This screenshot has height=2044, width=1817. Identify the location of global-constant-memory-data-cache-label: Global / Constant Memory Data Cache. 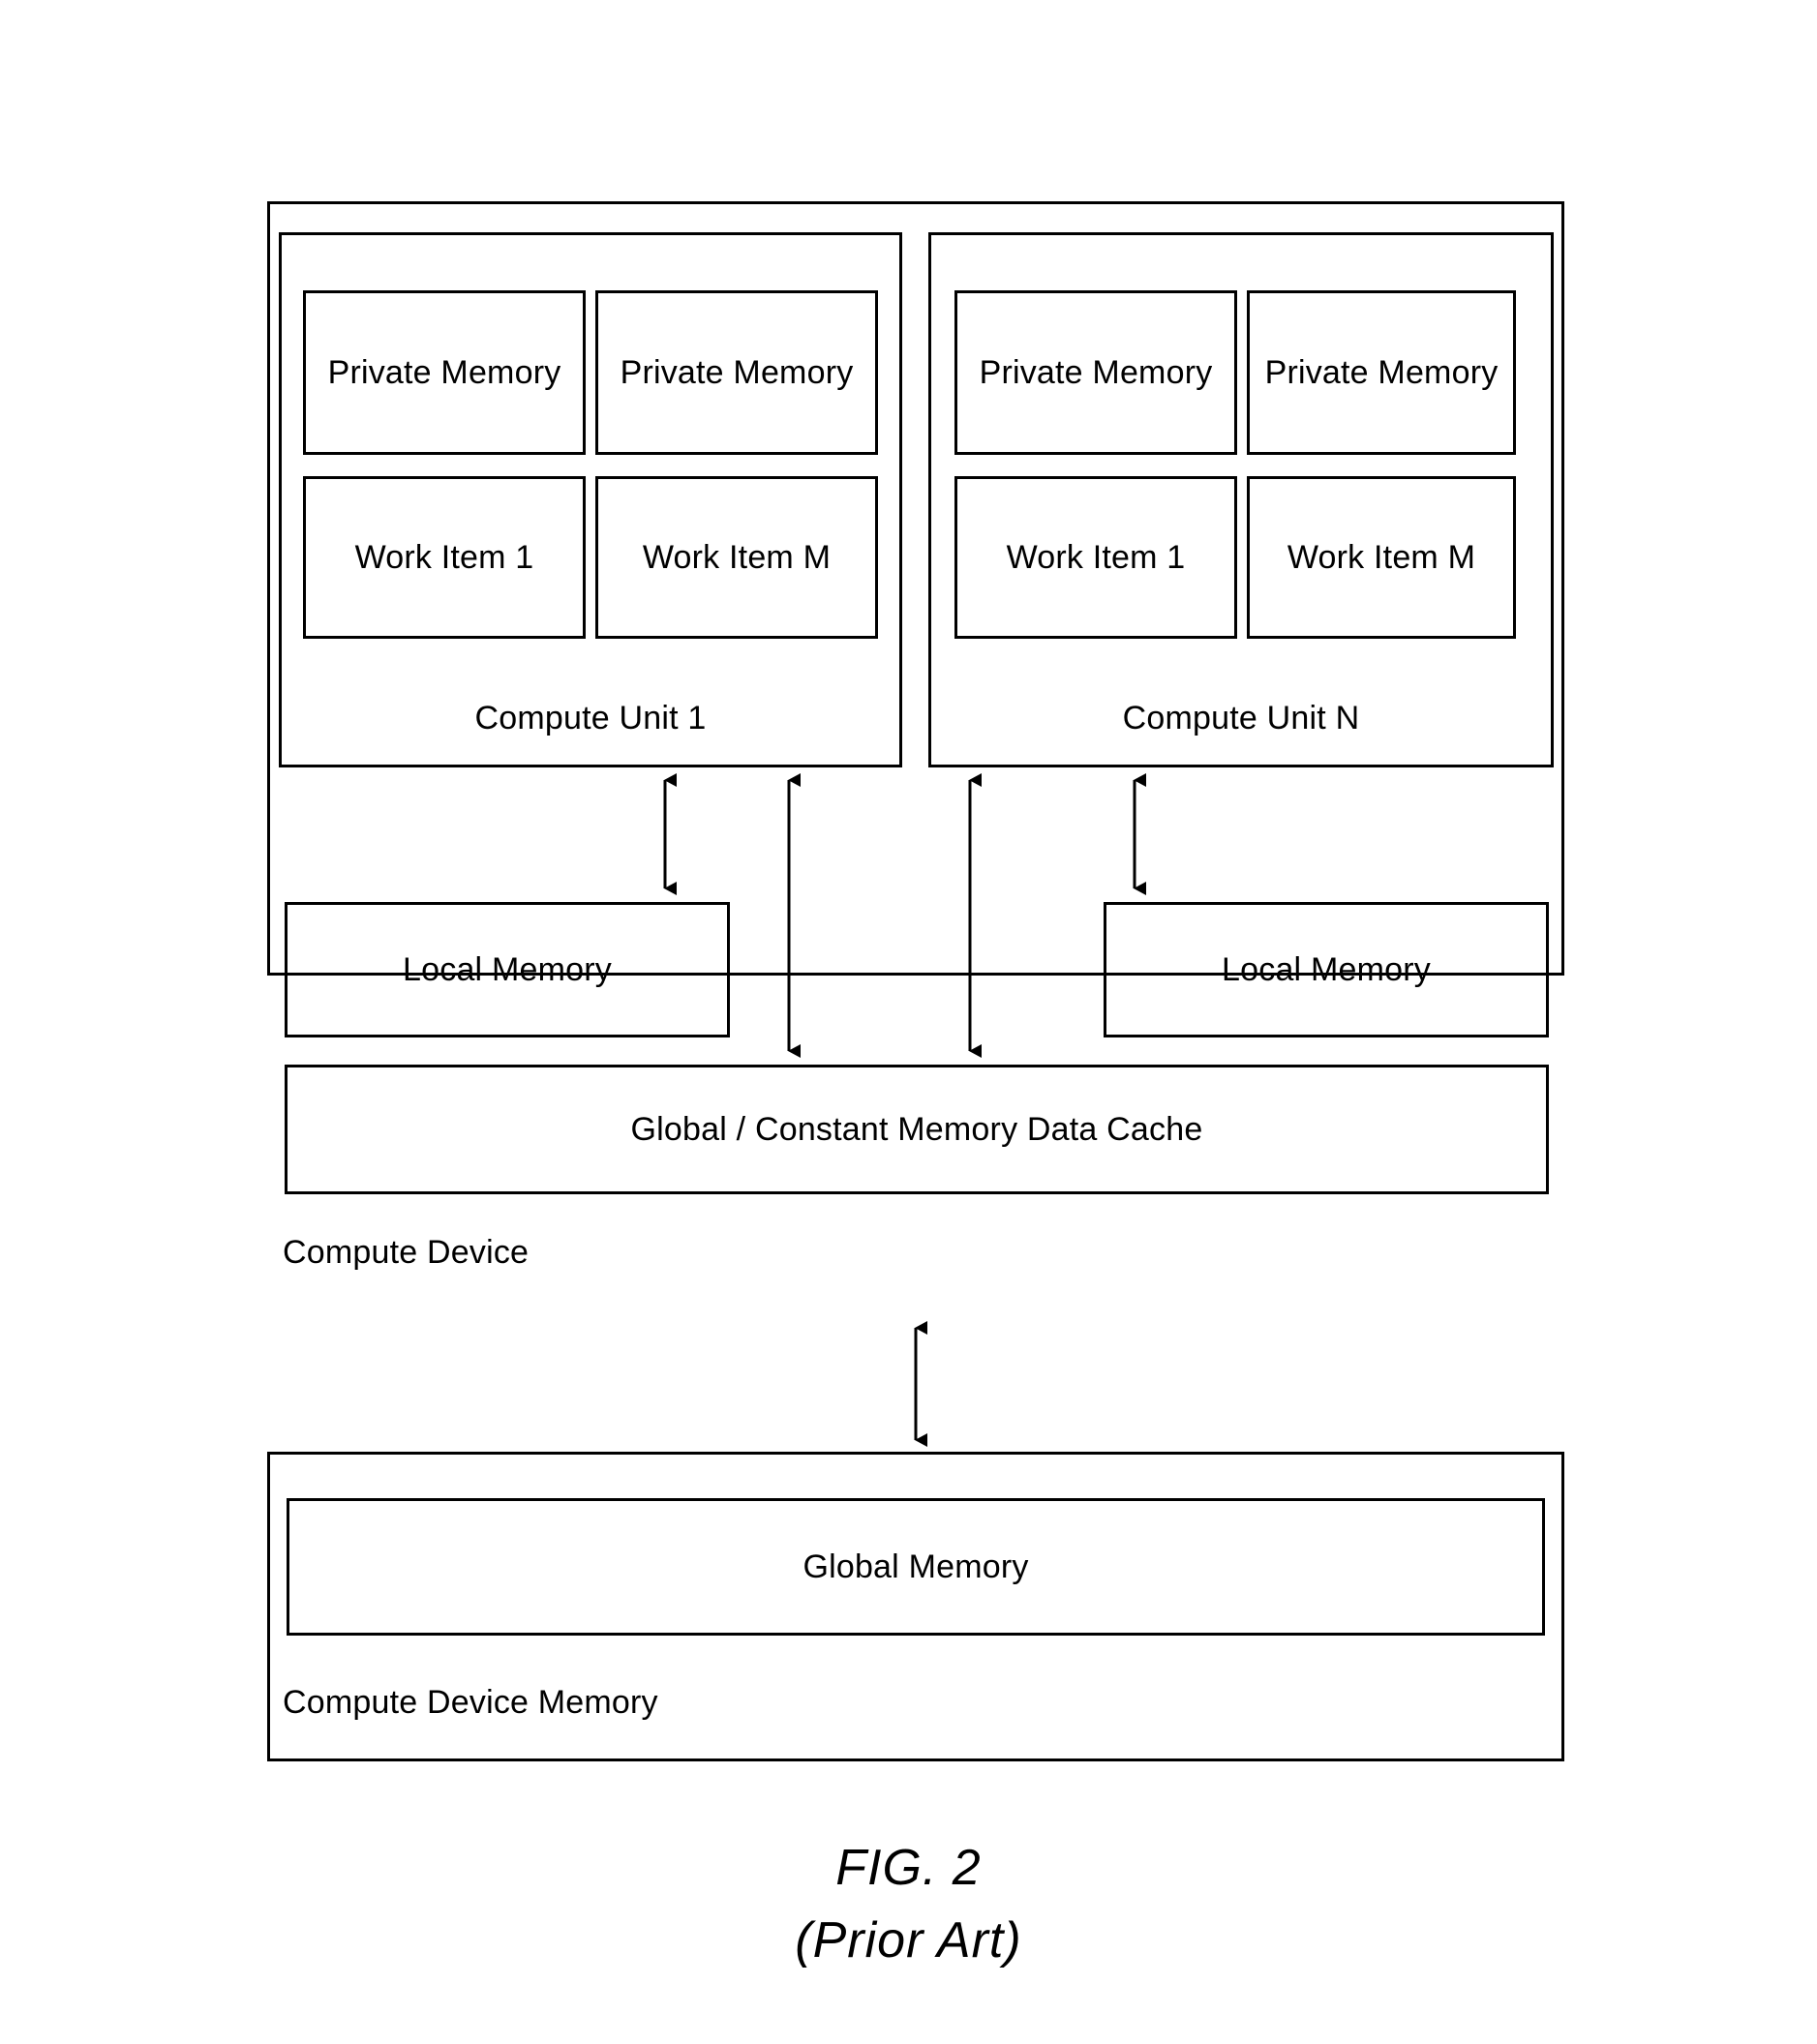
(916, 1129).